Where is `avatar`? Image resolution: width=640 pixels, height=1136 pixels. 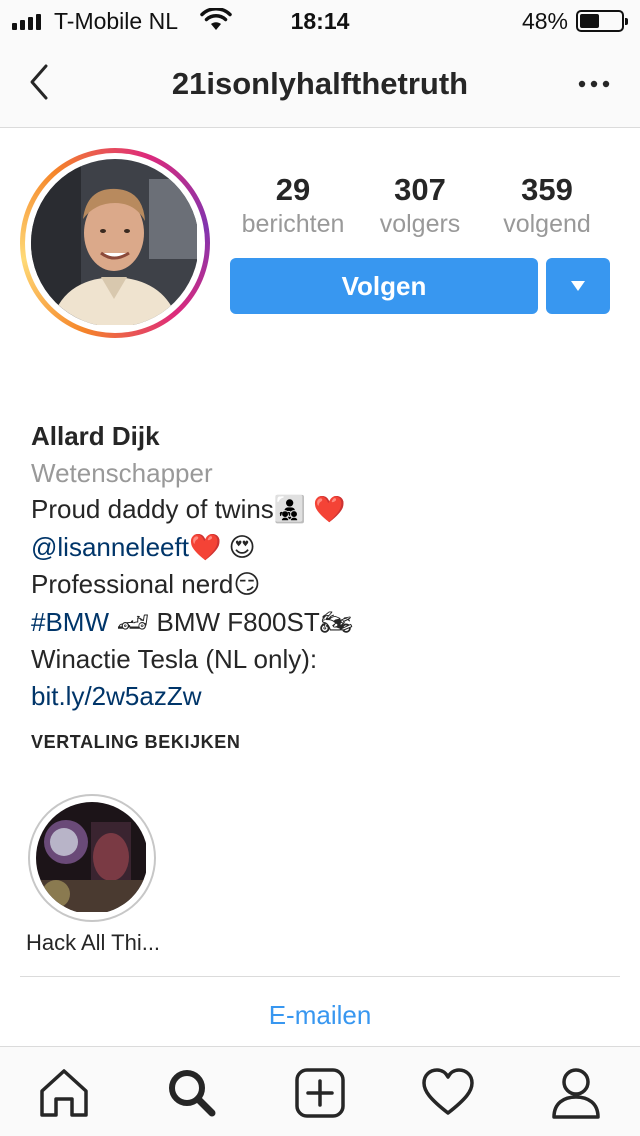
avatar is located at coordinates (115, 243).